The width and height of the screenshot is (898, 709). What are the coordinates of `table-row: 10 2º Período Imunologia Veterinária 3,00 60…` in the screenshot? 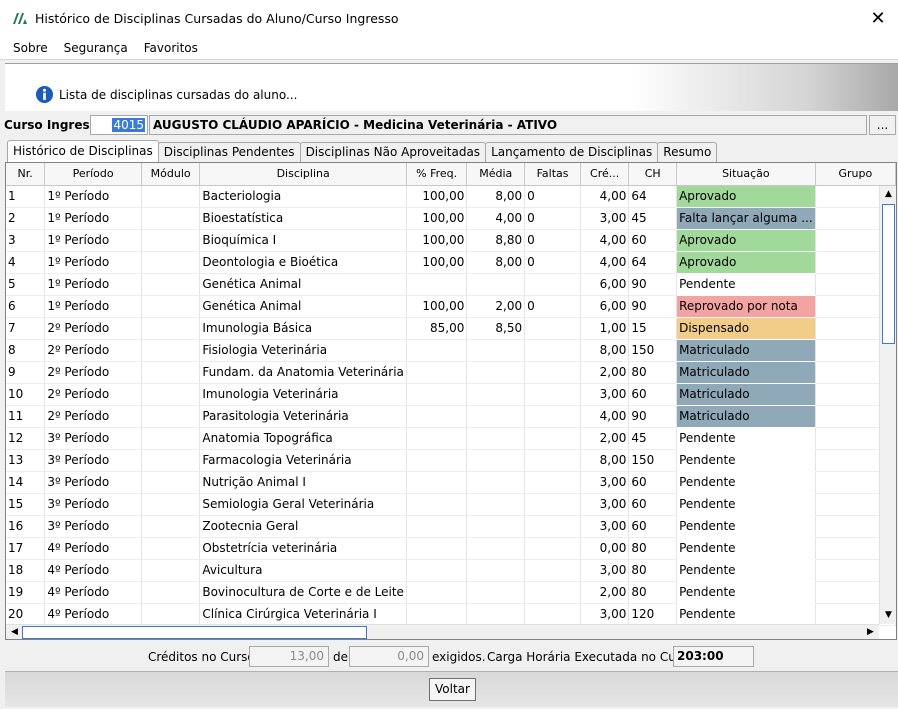 It's located at (451, 394).